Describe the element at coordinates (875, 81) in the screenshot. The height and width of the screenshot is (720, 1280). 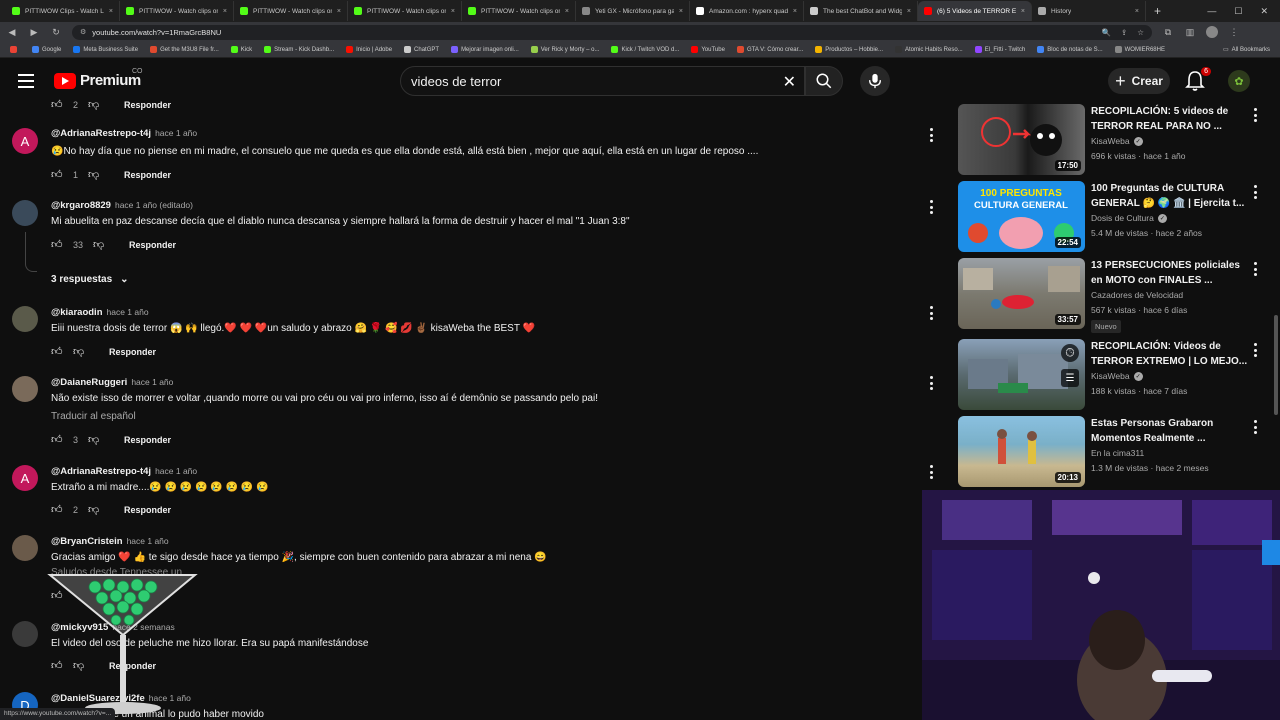
I see `voice-search-button` at that location.